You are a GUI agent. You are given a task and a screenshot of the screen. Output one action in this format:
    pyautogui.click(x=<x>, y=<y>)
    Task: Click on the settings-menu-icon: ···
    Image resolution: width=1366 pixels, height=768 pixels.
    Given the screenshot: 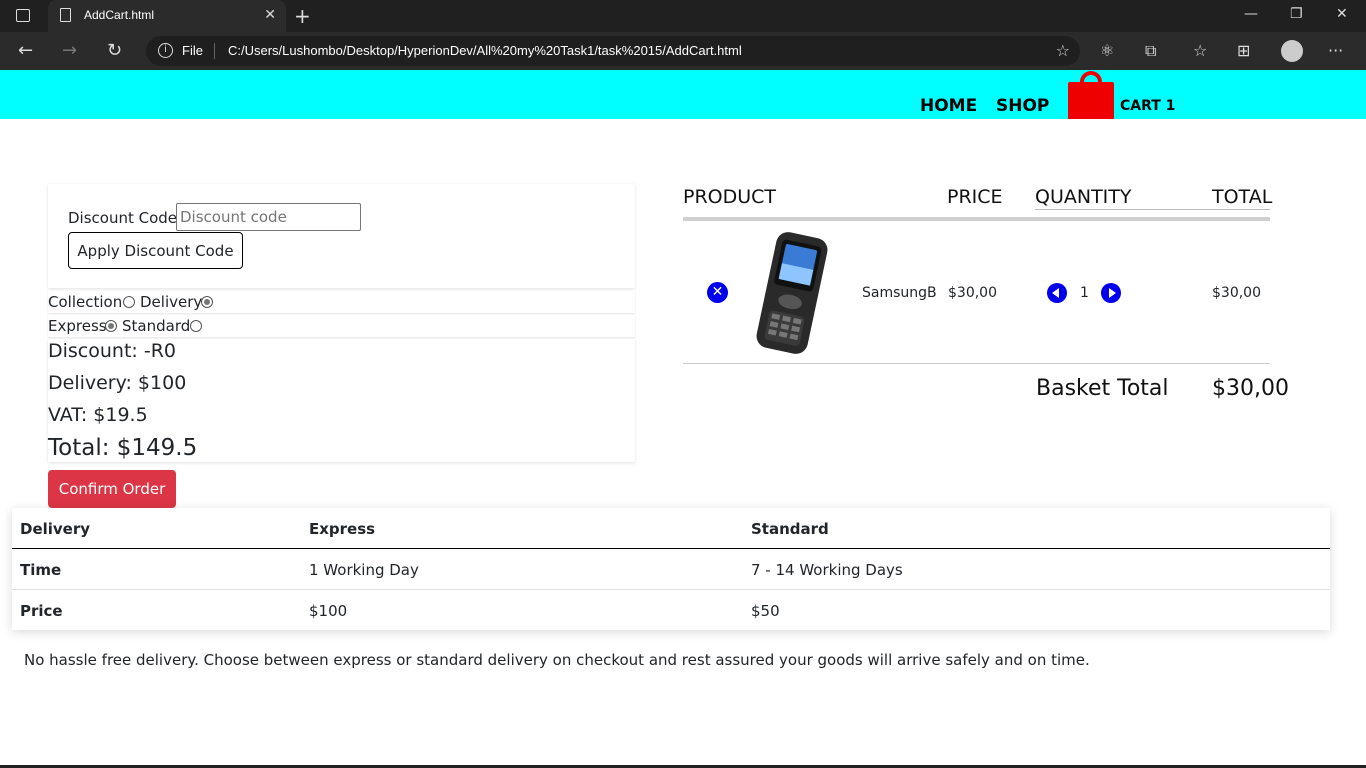 What is the action you would take?
    pyautogui.click(x=1335, y=50)
    